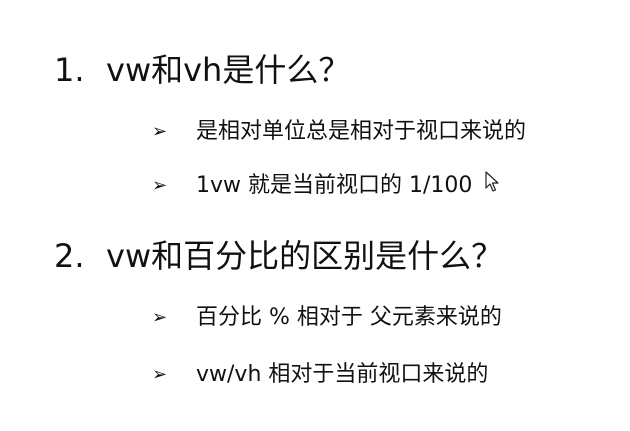  Describe the element at coordinates (349, 317) in the screenshot. I see `bullet-text: 百分比 % 相对于 父元素来说的` at that location.